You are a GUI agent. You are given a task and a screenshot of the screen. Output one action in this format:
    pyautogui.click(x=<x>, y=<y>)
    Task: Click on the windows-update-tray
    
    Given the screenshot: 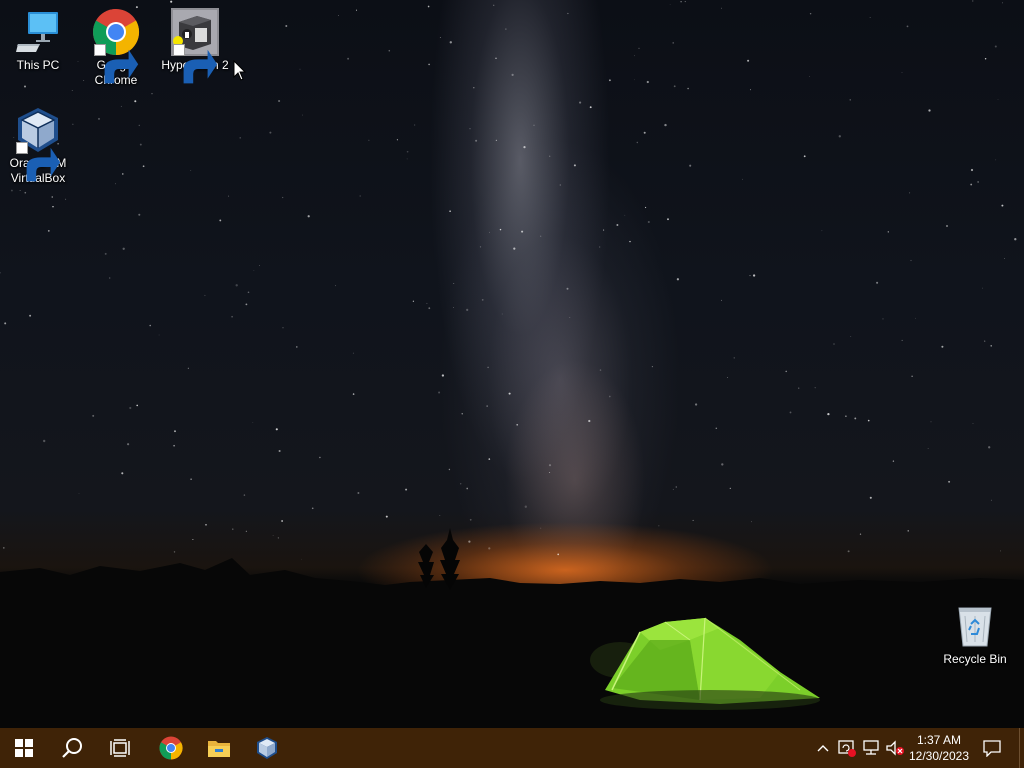 What is the action you would take?
    pyautogui.click(x=847, y=748)
    